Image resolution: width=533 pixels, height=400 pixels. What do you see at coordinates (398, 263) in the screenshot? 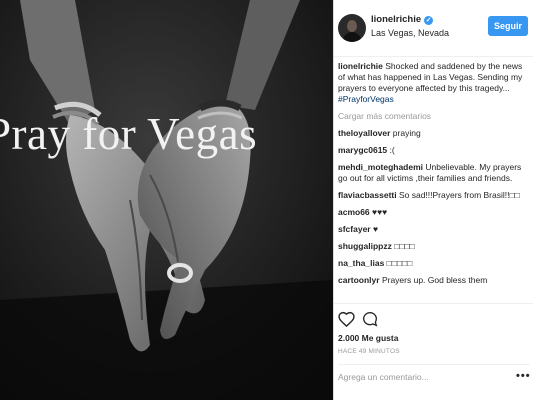
I see `comment-text: □□□□□` at bounding box center [398, 263].